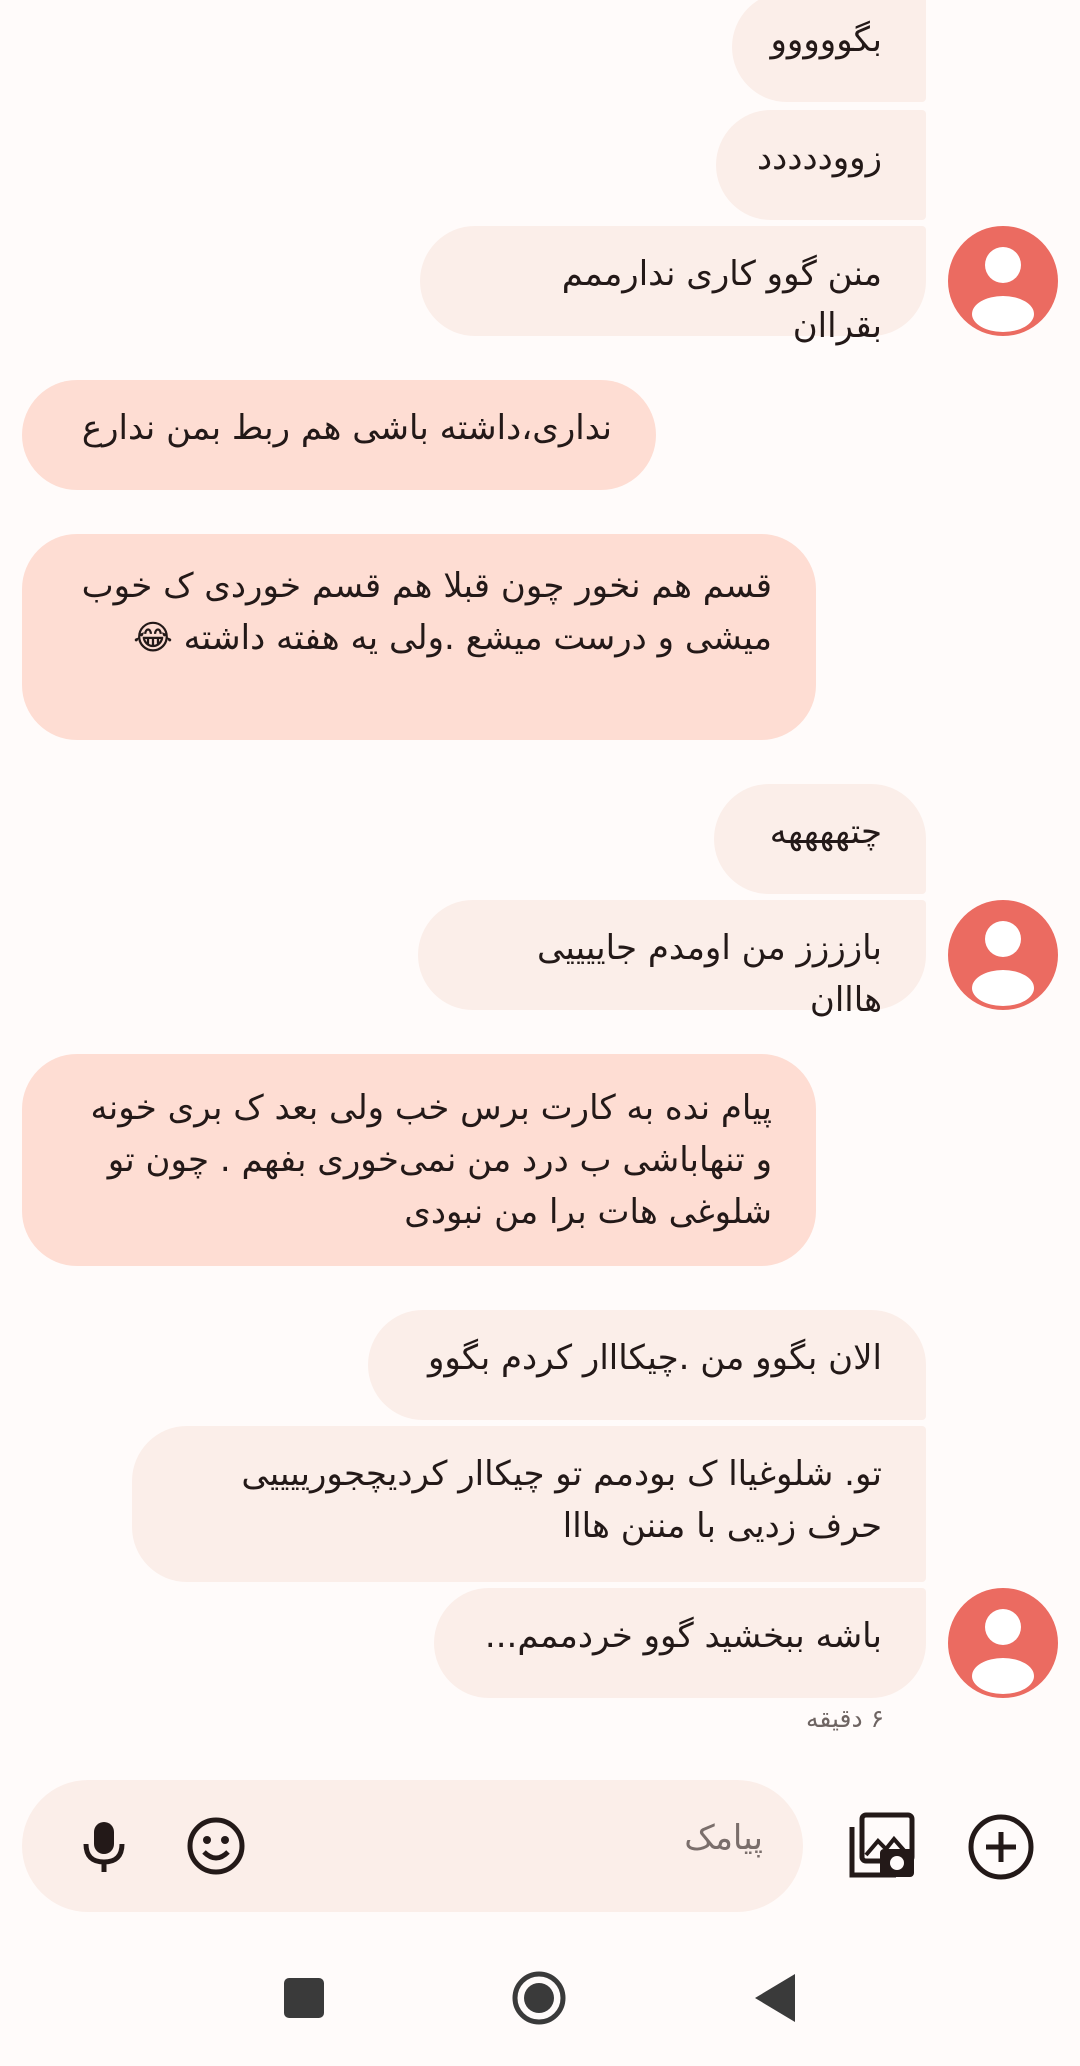 Image resolution: width=1080 pixels, height=2066 pixels. I want to click on square-icon, so click(304, 1998).